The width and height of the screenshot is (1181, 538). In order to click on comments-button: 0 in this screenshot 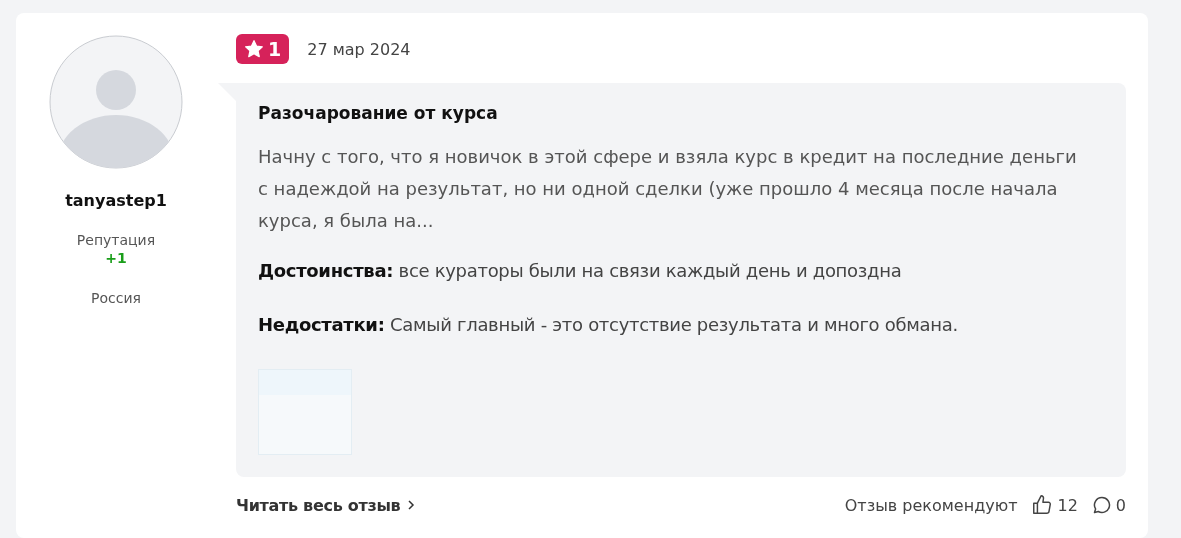, I will do `click(1108, 505)`.